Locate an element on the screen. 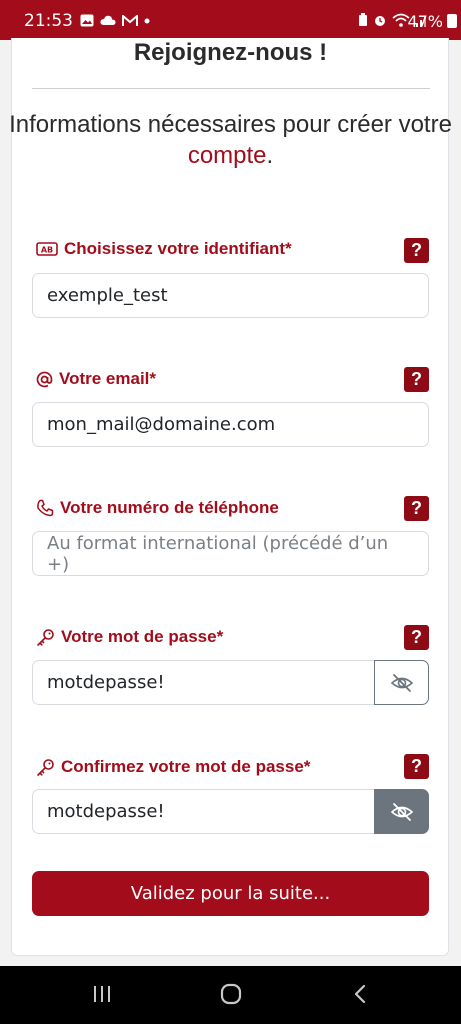 This screenshot has height=1024, width=461. password-label-text: Votre mot de passe* is located at coordinates (142, 636).